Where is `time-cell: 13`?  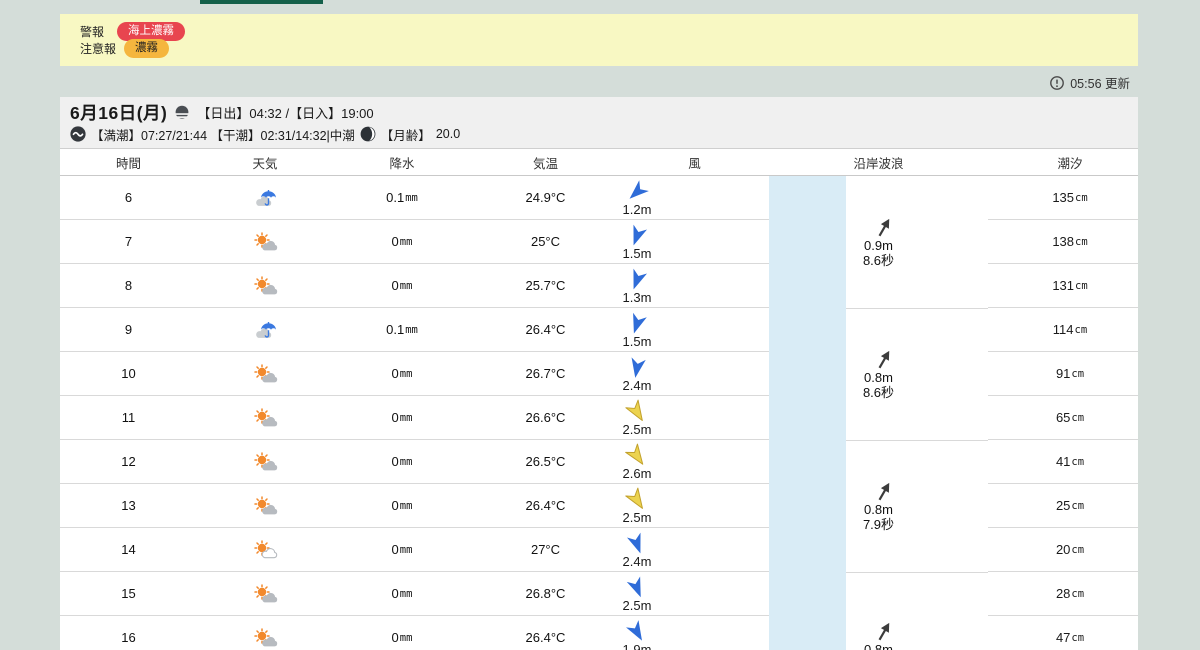
time-cell: 13 is located at coordinates (128, 505).